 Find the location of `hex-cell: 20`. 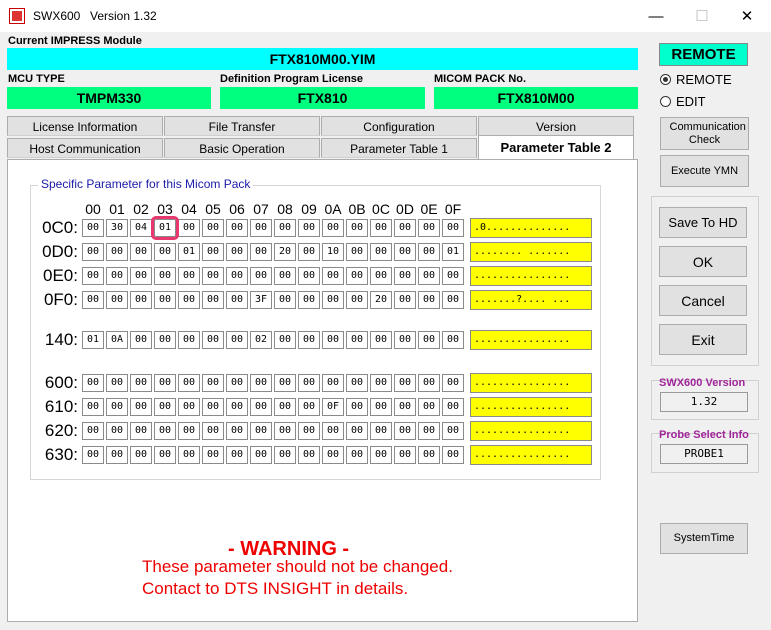

hex-cell: 20 is located at coordinates (381, 300).